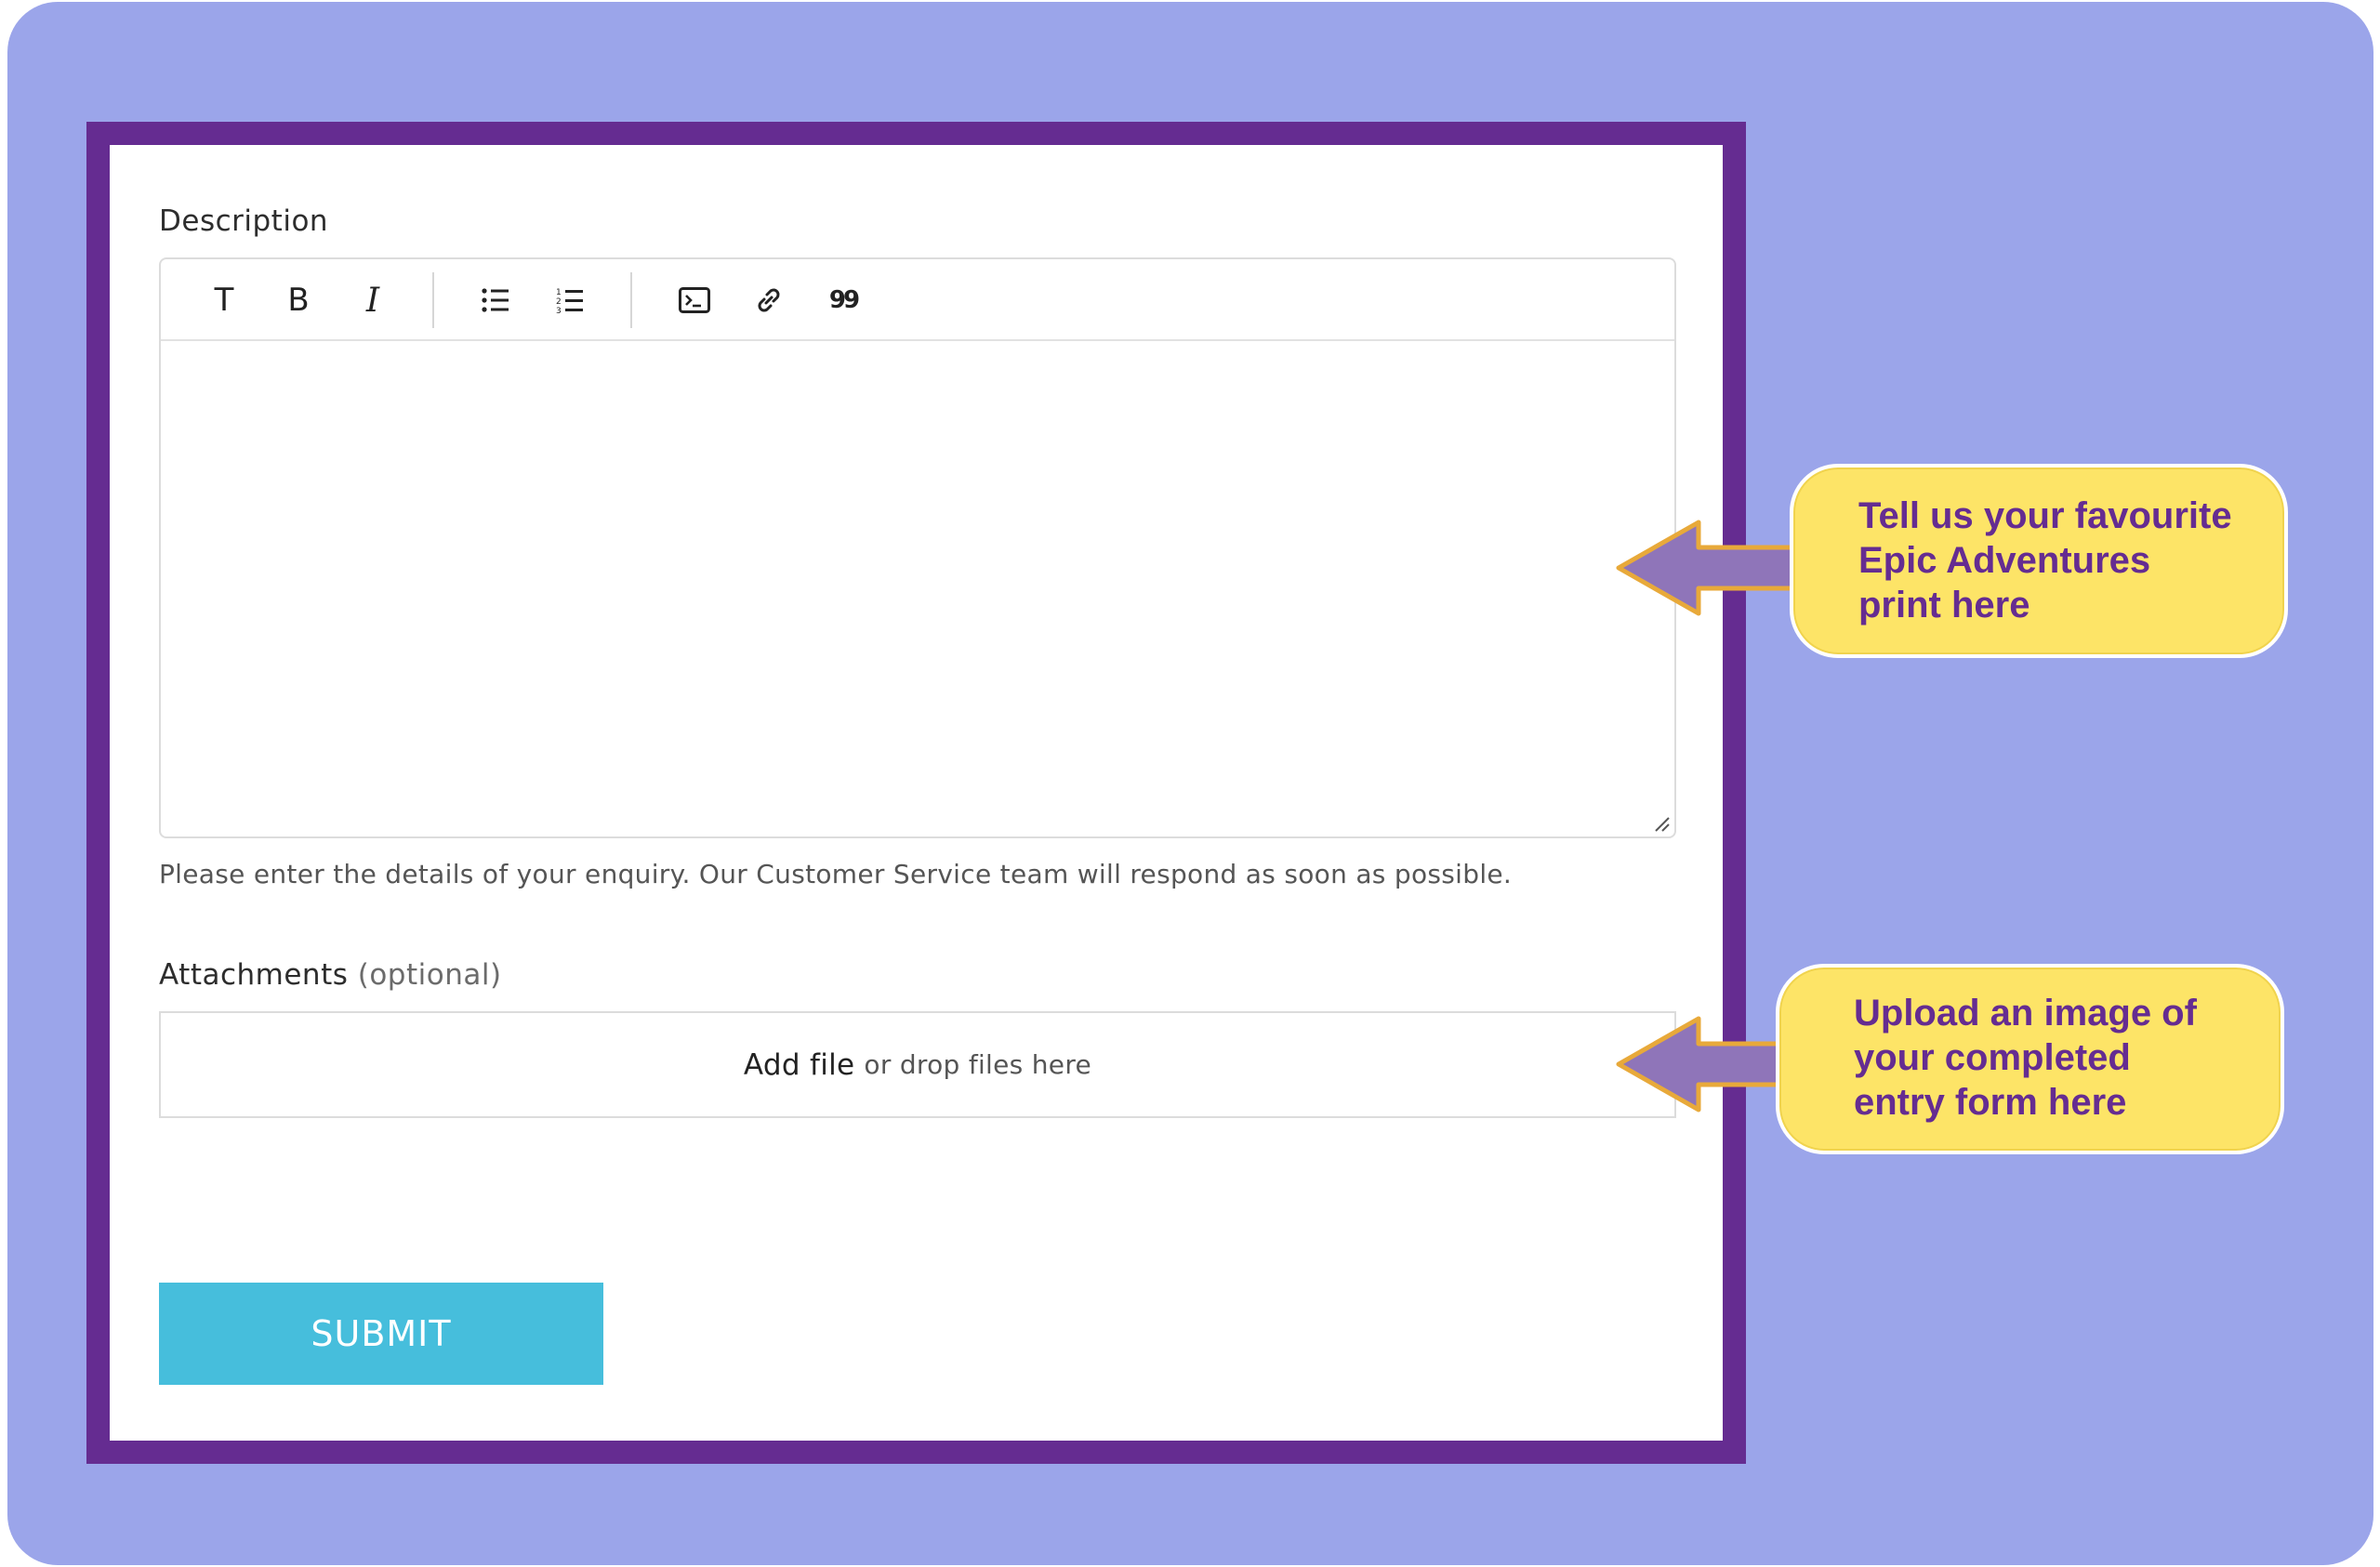 This screenshot has height=1567, width=2380. I want to click on attachments-optional: (optional), so click(429, 975).